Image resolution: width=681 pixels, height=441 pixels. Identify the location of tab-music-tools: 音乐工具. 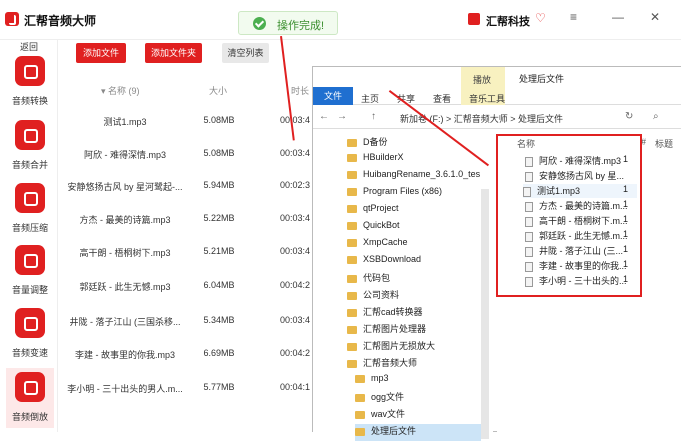
(487, 98).